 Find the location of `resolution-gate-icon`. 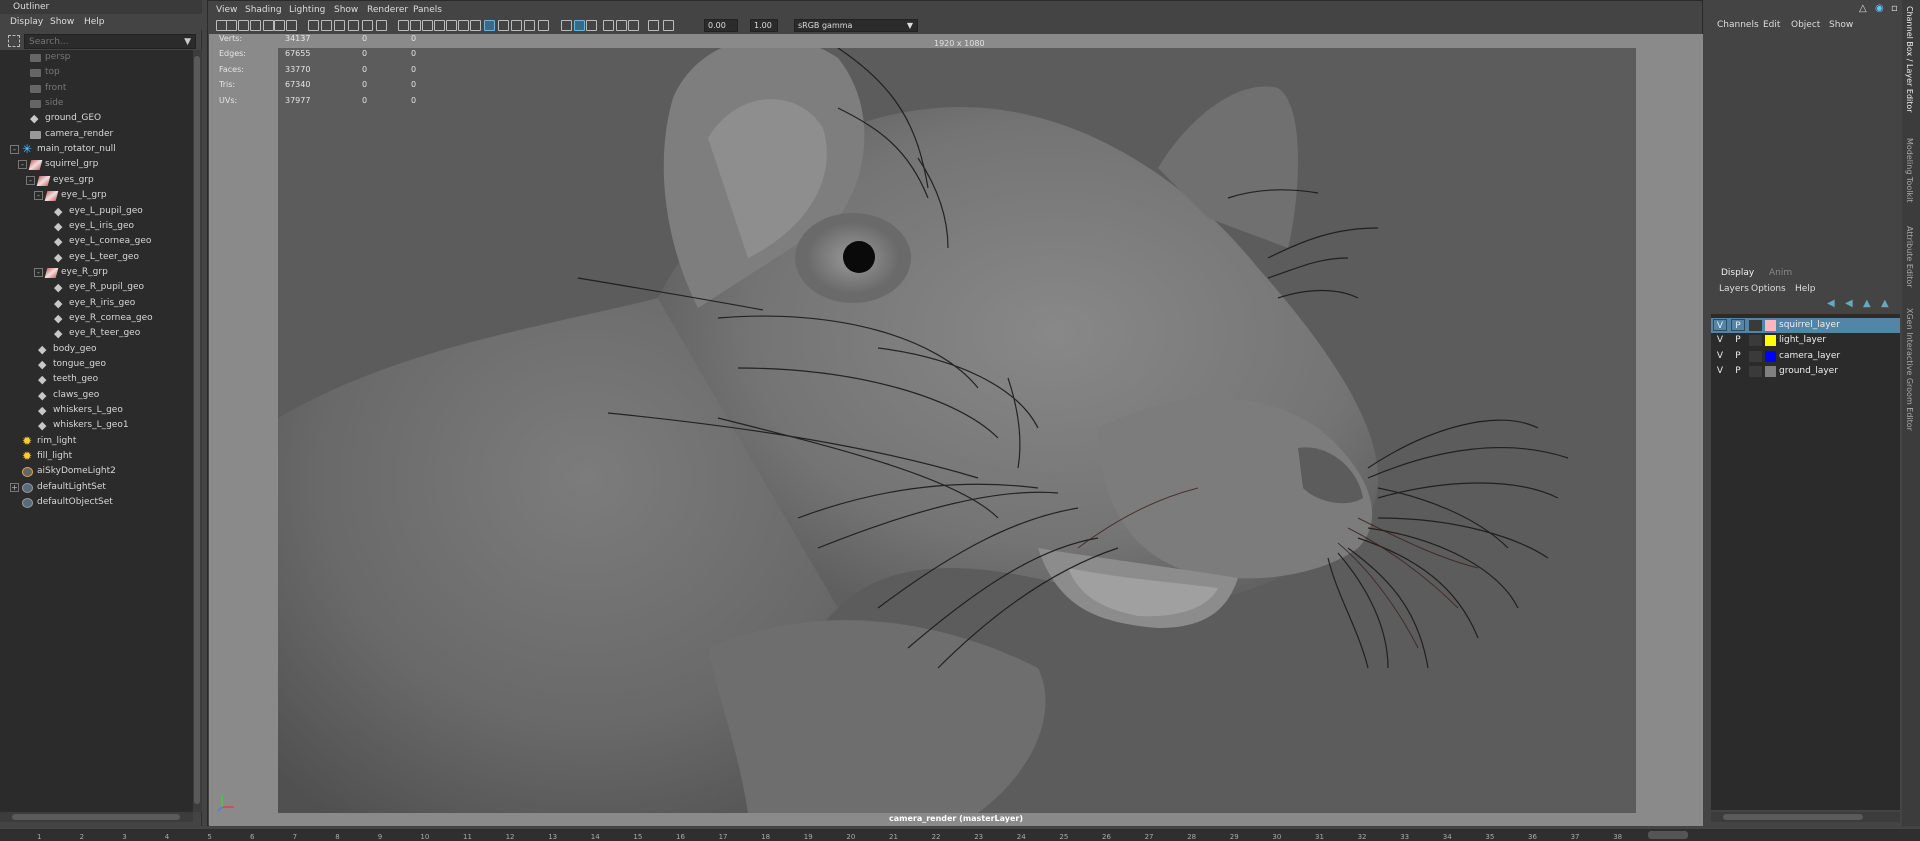

resolution-gate-icon is located at coordinates (291, 25).